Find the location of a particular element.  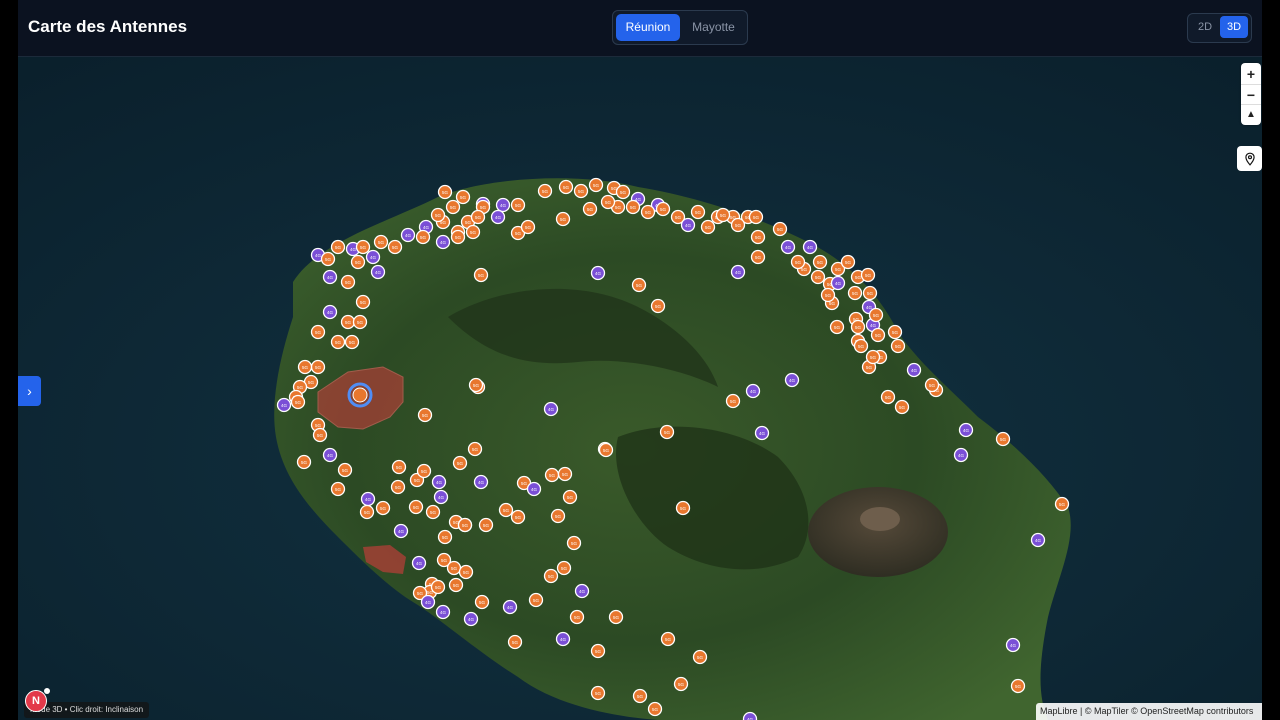

region-button-reunion: Réunion is located at coordinates (648, 27).